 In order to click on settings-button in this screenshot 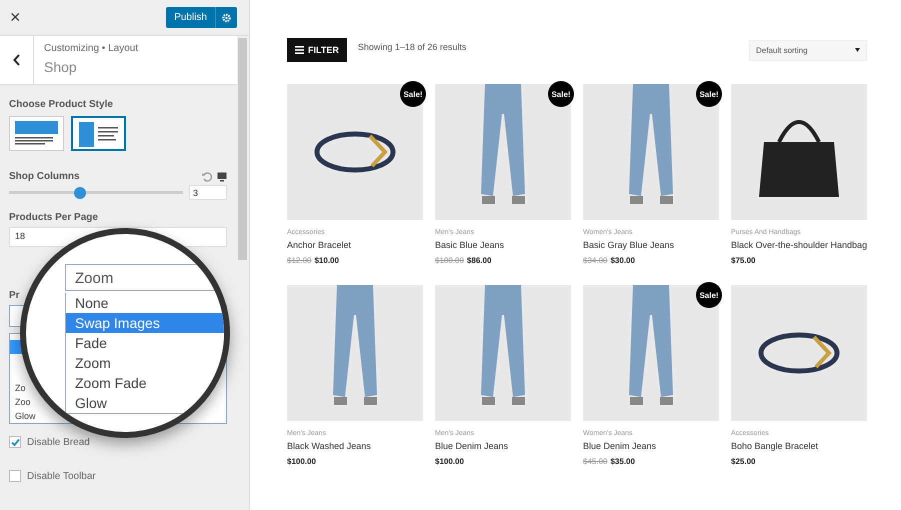, I will do `click(226, 17)`.